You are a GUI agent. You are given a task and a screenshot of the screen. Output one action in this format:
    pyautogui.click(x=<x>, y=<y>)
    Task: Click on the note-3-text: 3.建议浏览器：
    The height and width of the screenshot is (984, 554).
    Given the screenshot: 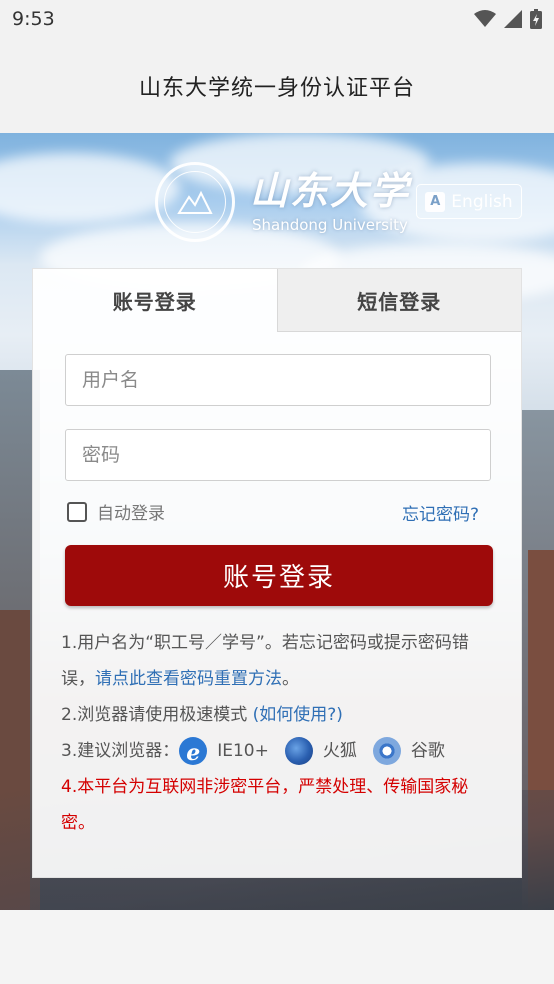 What is the action you would take?
    pyautogui.click(x=120, y=751)
    